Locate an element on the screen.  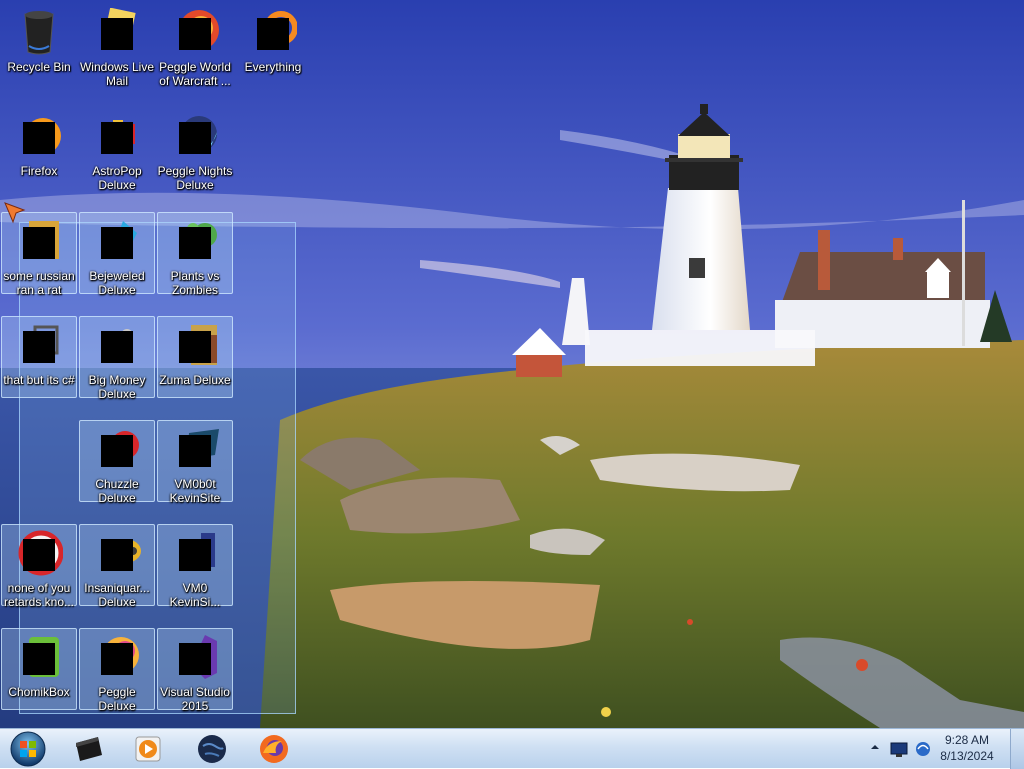
desktop-icon-chomikbox: ChomikBox is located at coordinates (39, 669).